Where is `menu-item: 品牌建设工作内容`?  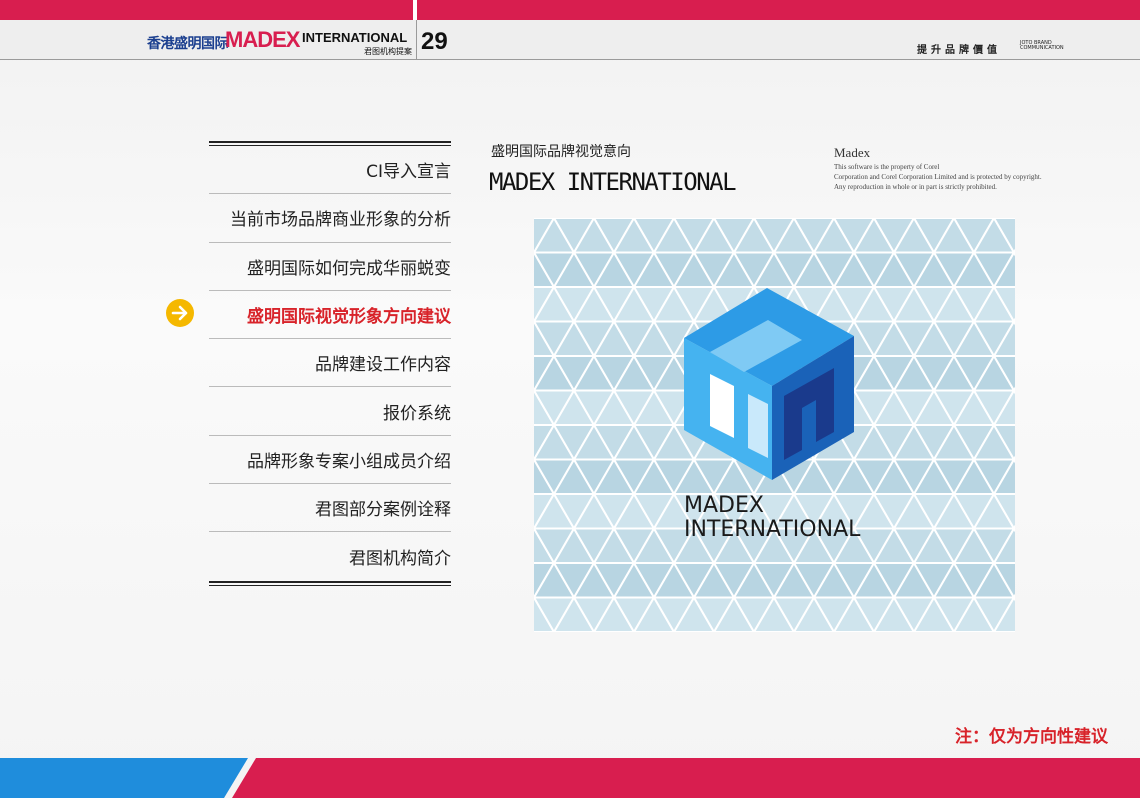
menu-item: 品牌建设工作内容 is located at coordinates (330, 363).